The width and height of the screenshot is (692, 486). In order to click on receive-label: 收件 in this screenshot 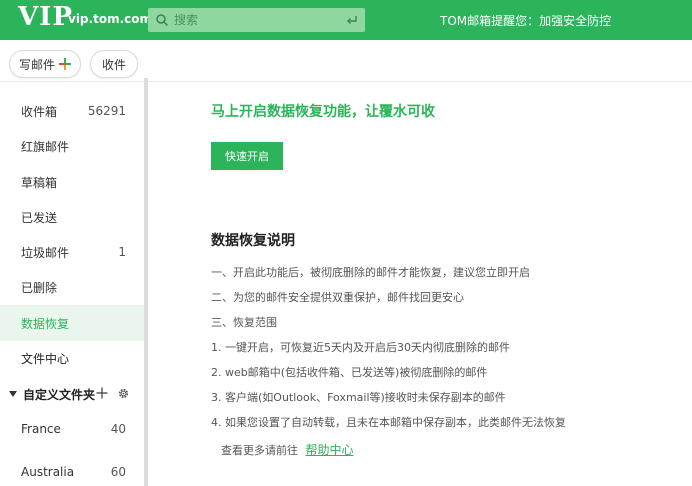, I will do `click(113, 64)`.